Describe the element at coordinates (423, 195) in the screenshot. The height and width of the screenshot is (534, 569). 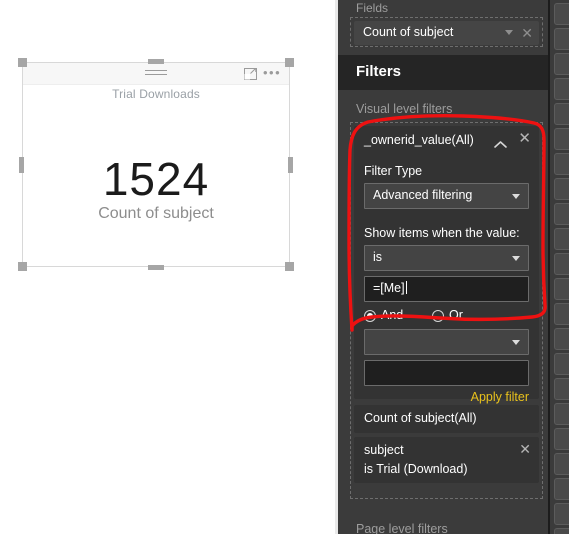
I see `filter-type-value: Advanced filtering` at that location.